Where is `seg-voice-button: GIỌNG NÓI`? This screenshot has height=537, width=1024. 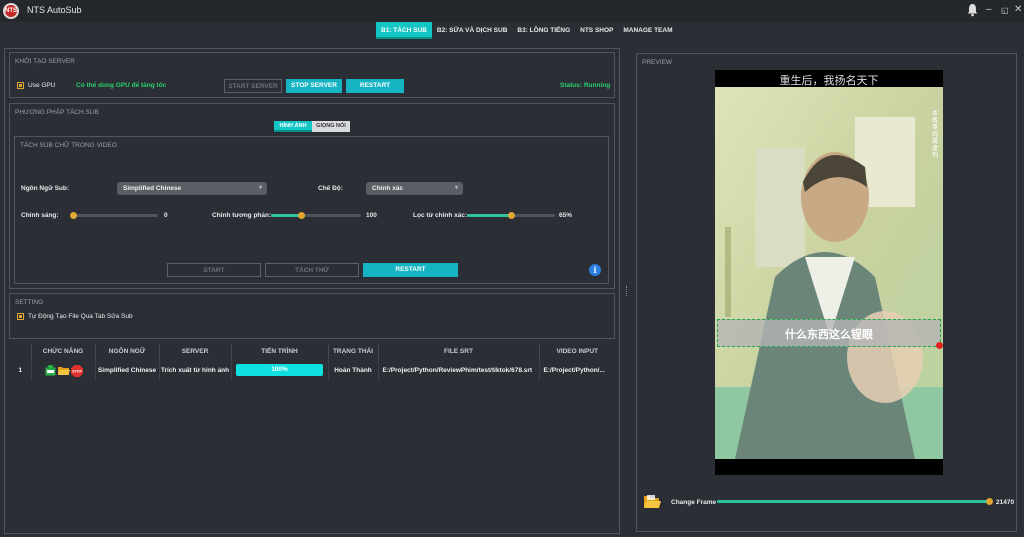
seg-voice-button: GIỌNG NÓI is located at coordinates (331, 126).